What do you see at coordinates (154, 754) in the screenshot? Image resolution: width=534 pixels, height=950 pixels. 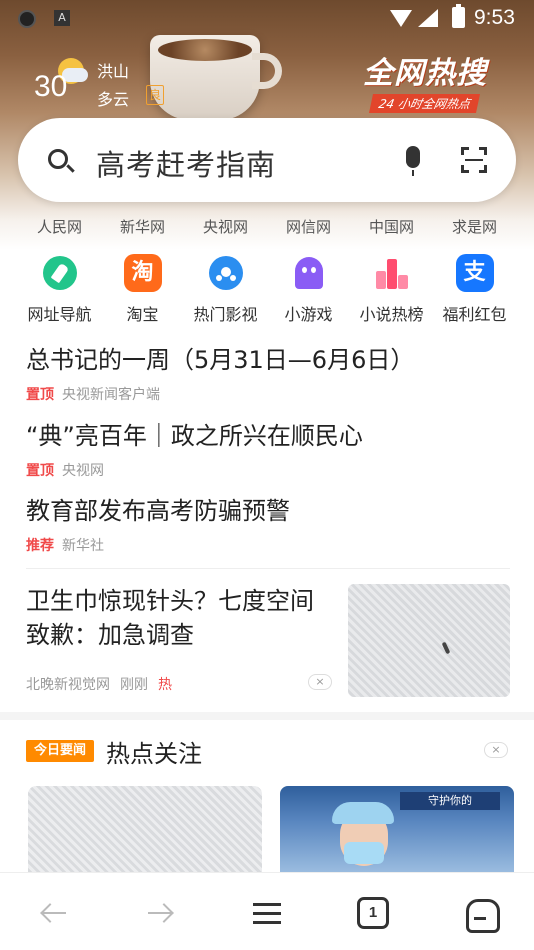 I see `section-title: 热点关注` at bounding box center [154, 754].